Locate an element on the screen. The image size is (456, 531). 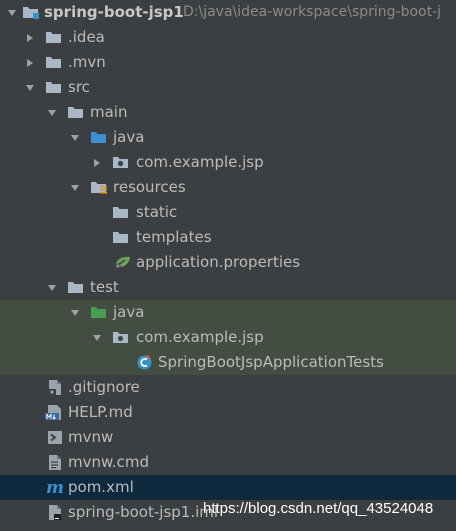
tree-item-main-package: com.example.jsp is located at coordinates (228, 162).